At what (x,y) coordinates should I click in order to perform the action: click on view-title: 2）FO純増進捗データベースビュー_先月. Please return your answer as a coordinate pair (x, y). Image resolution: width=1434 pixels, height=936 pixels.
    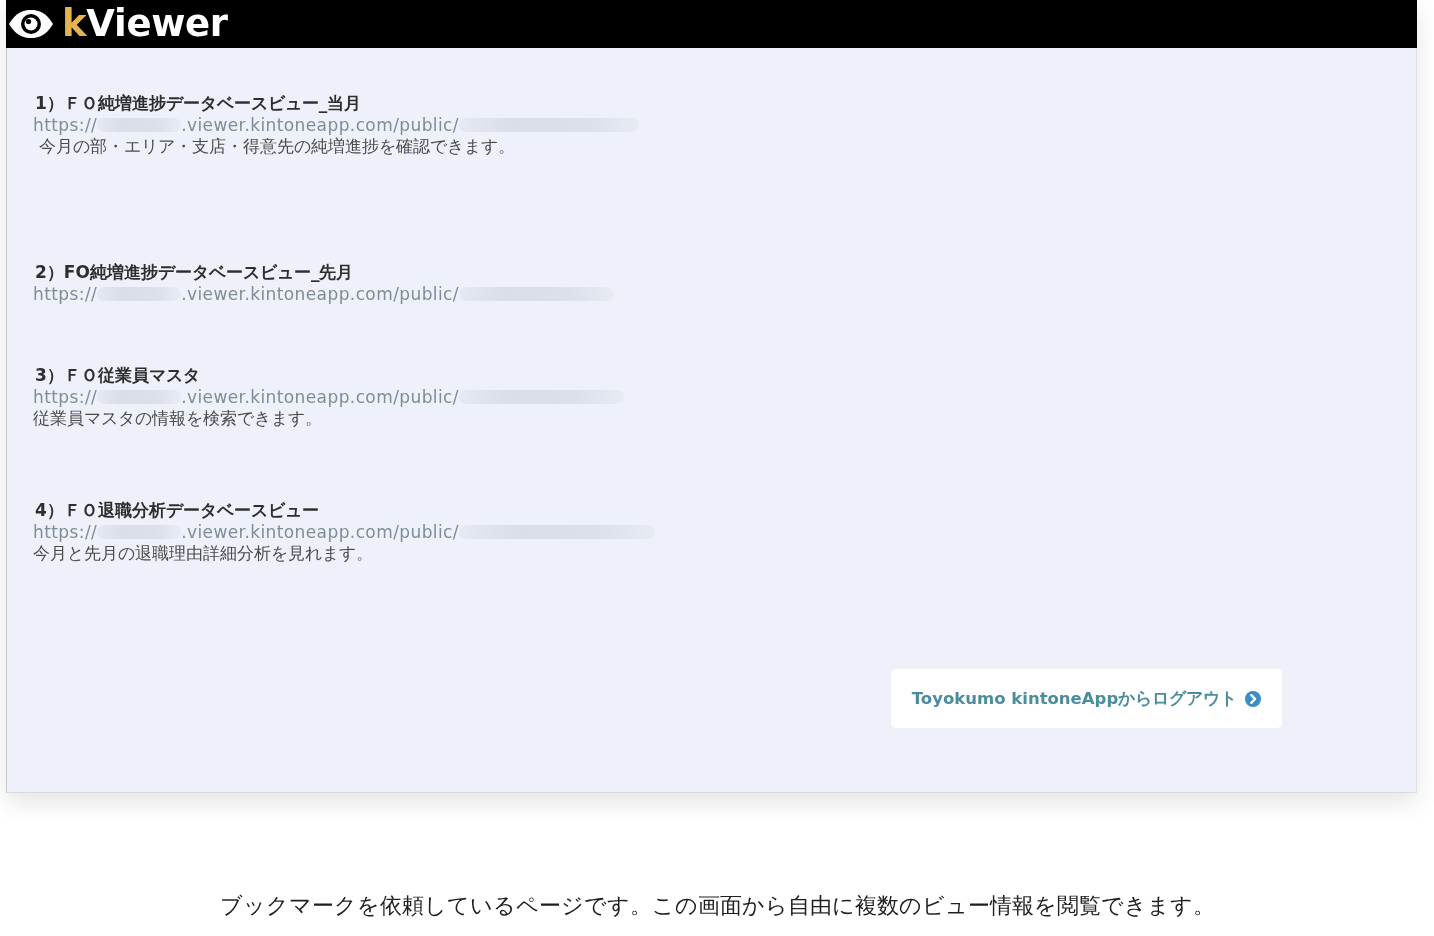
    Looking at the image, I should click on (194, 272).